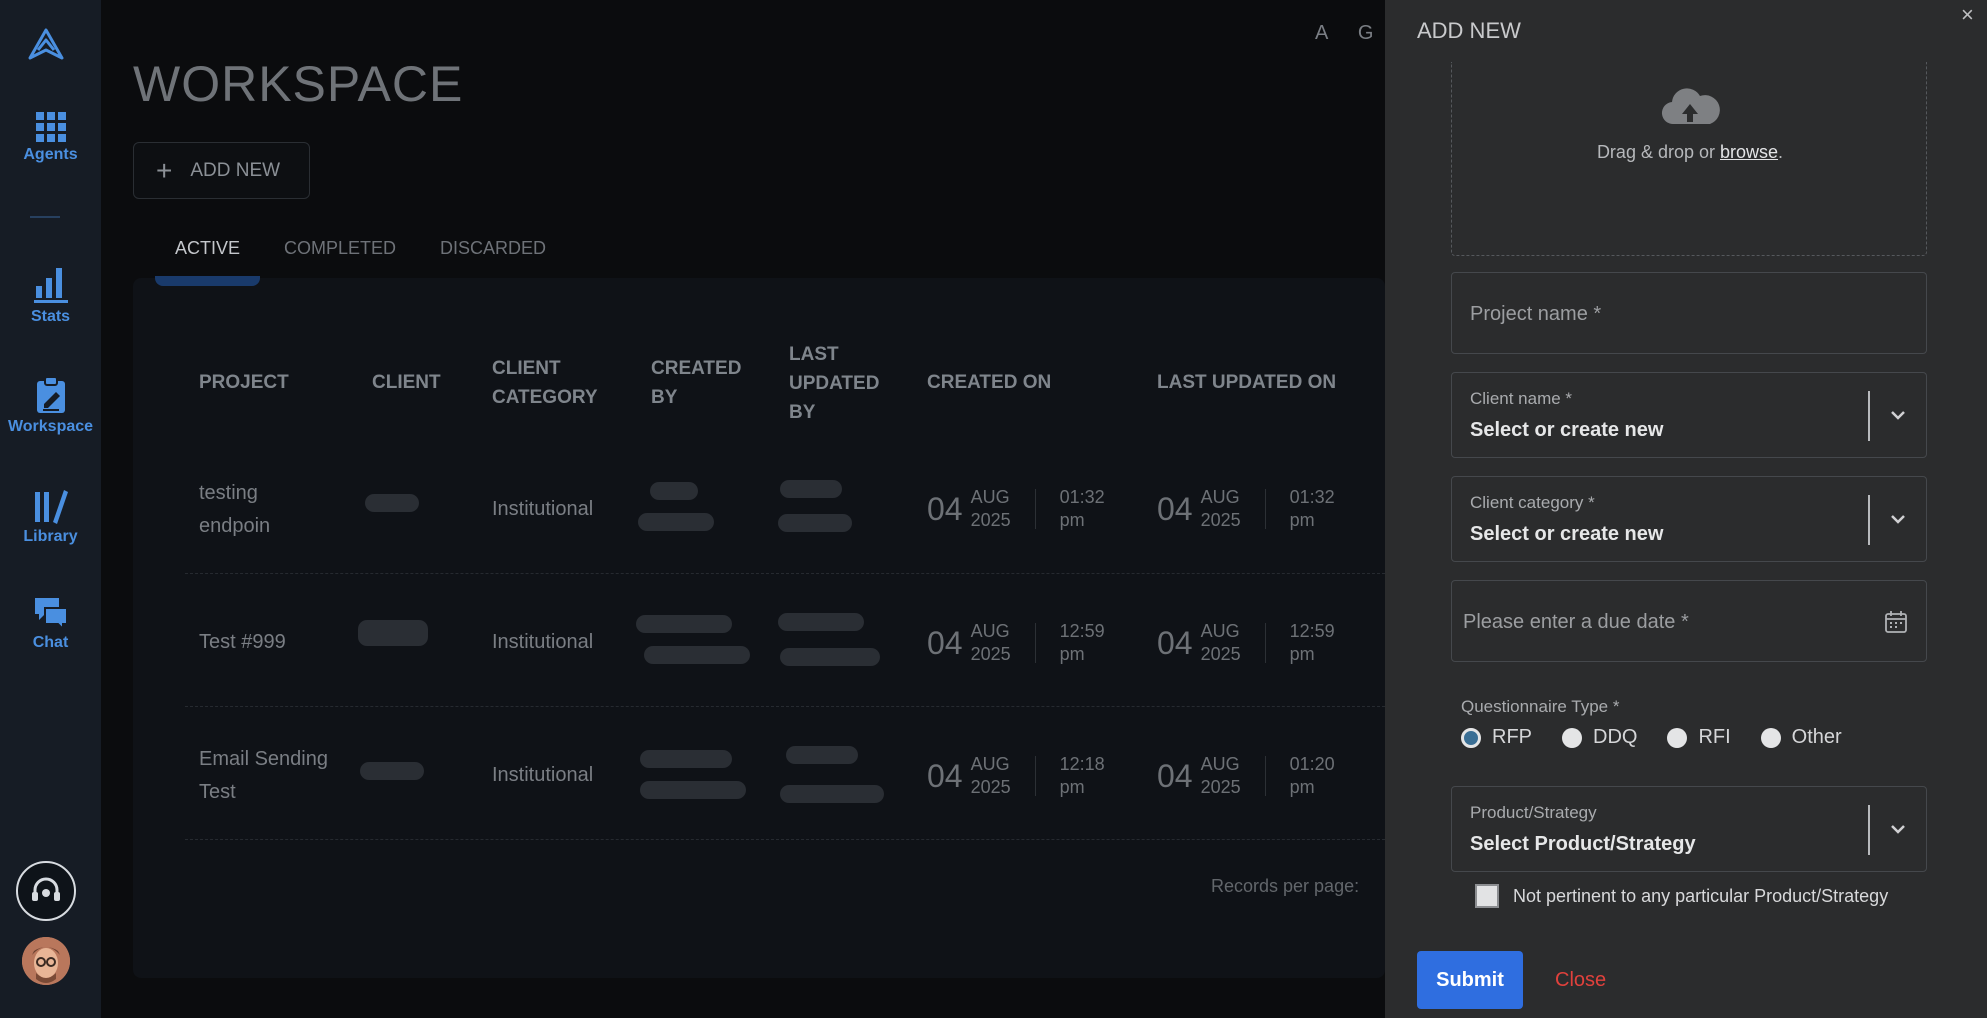  What do you see at coordinates (1567, 534) in the screenshot?
I see `client-category-value: Select or create new` at bounding box center [1567, 534].